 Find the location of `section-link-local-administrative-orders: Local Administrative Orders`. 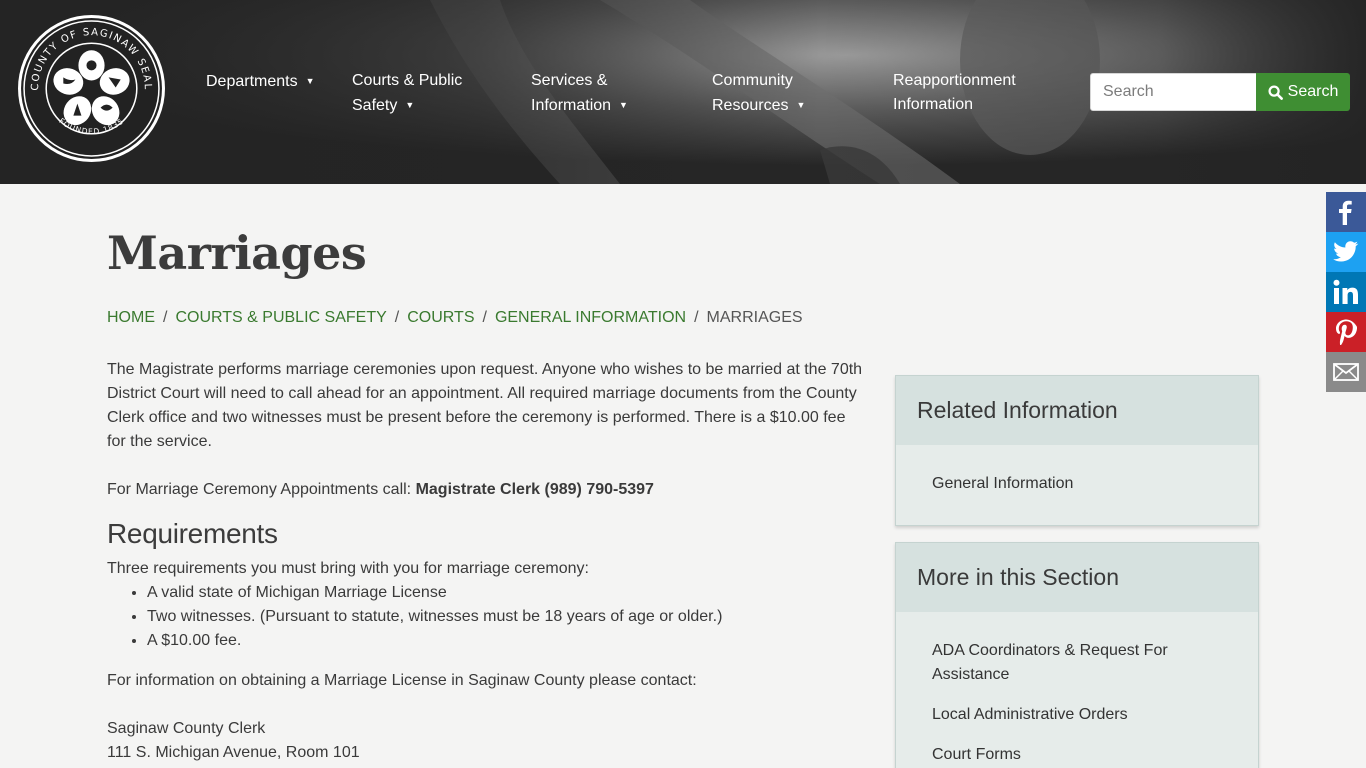

section-link-local-administrative-orders: Local Administrative Orders is located at coordinates (1077, 715).